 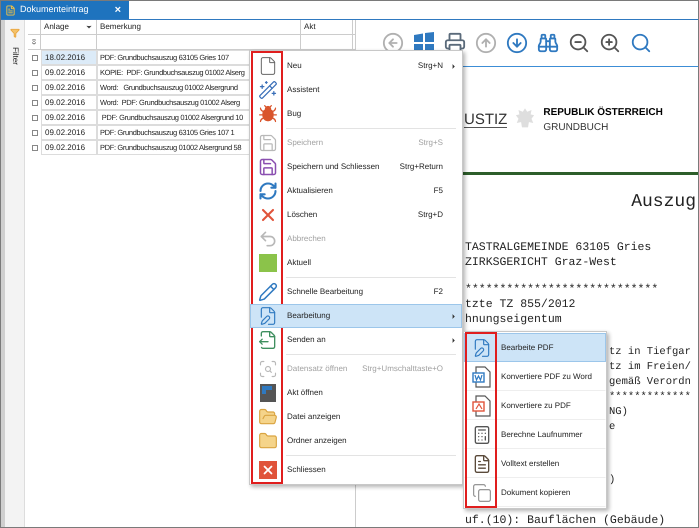 What do you see at coordinates (520, 304) in the screenshot?
I see `document-text-line: tzte TZ 855/2012` at bounding box center [520, 304].